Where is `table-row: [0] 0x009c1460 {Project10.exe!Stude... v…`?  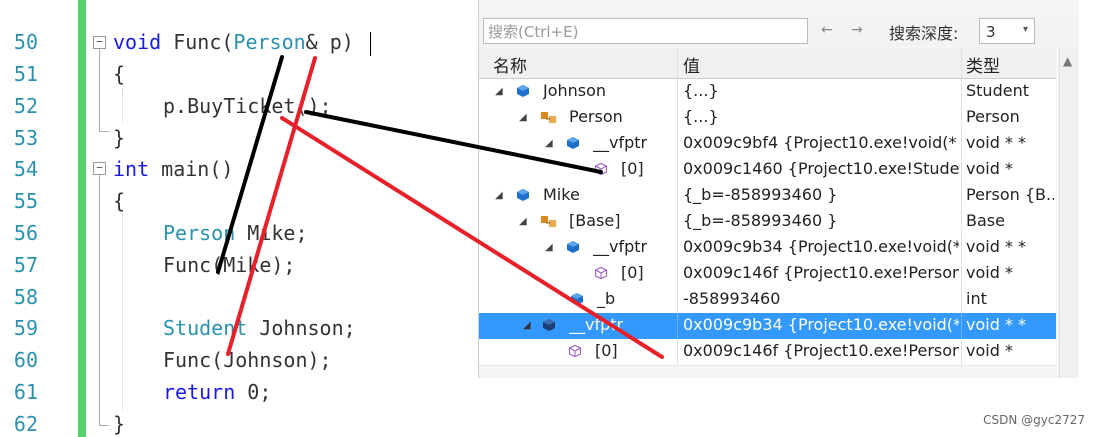
table-row: [0] 0x009c1460 {Project10.exe!Stude... v… is located at coordinates (767, 170).